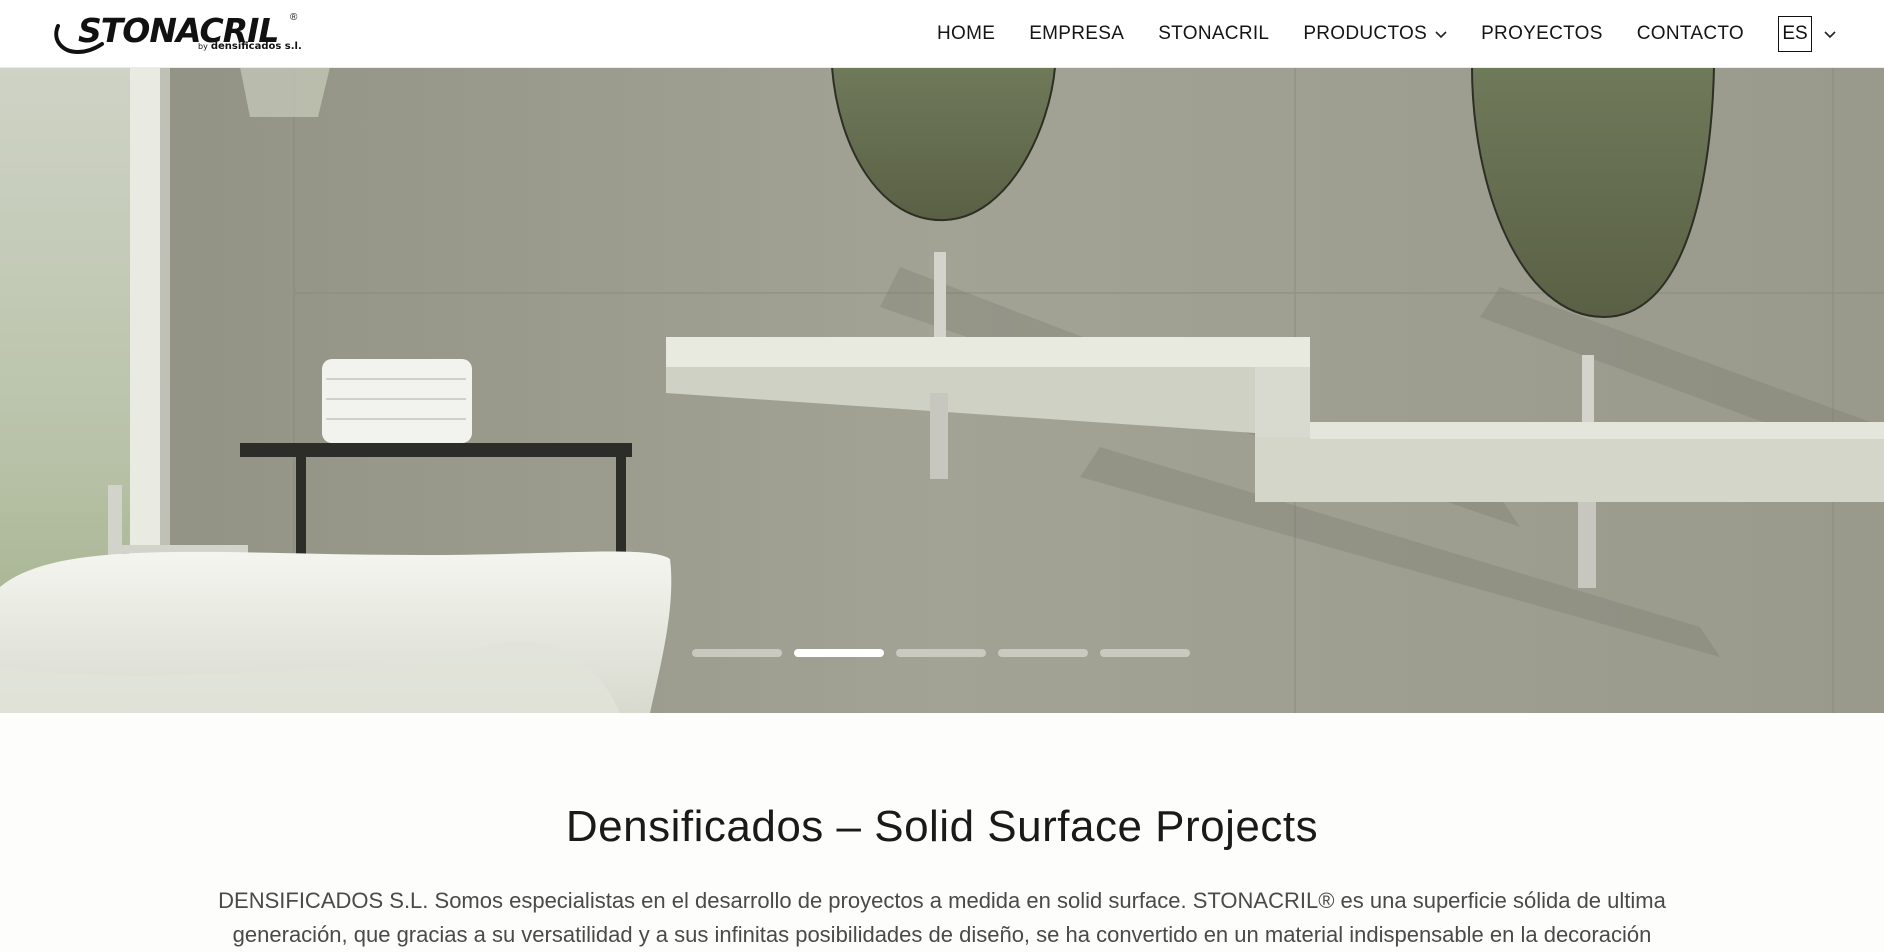 This screenshot has width=1884, height=952. I want to click on nav-productos: PRODUCTOS, so click(1375, 34).